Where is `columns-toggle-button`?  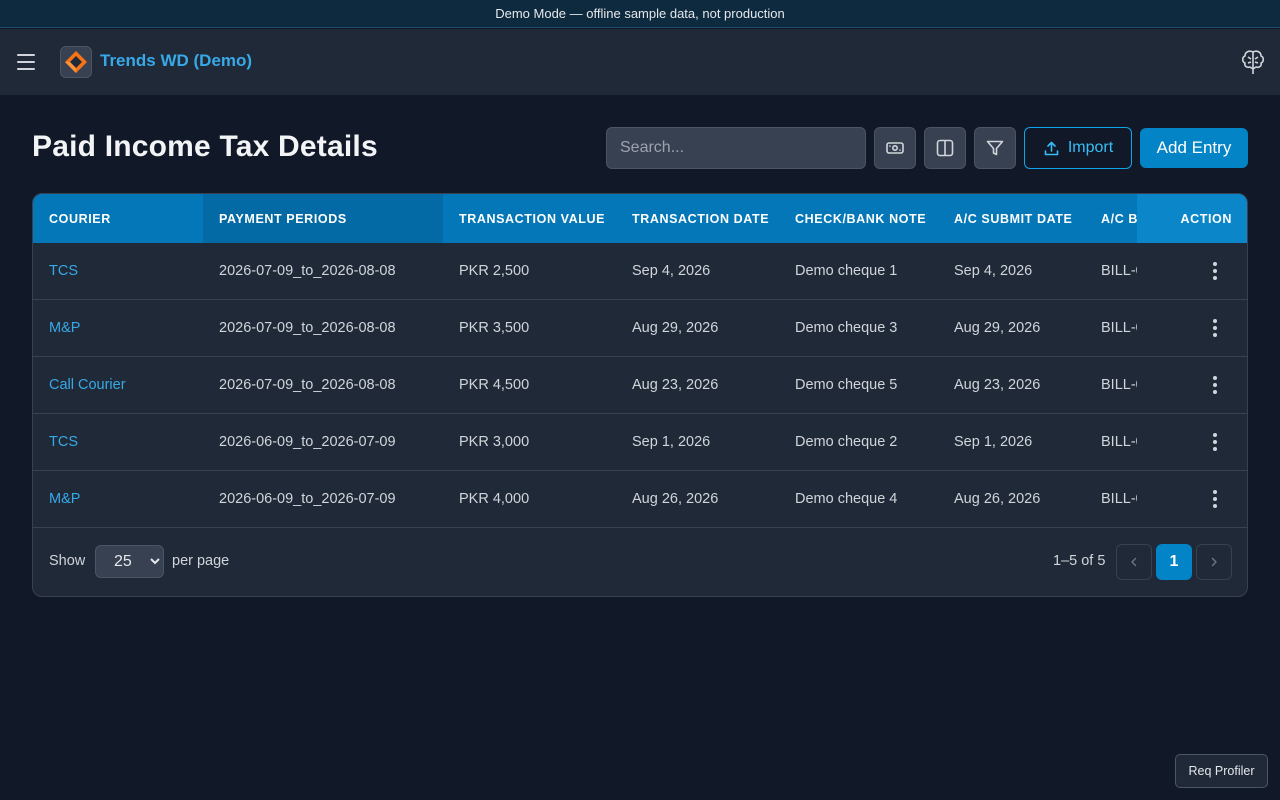 columns-toggle-button is located at coordinates (945, 148).